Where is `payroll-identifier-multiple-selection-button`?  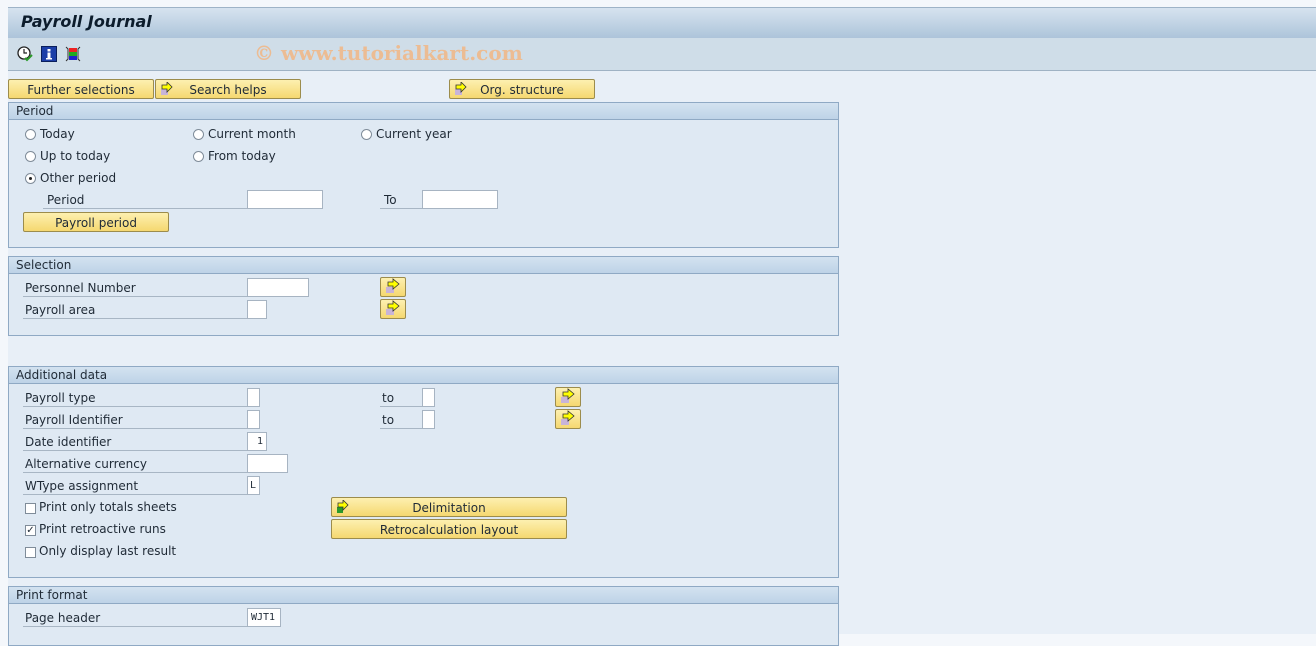 payroll-identifier-multiple-selection-button is located at coordinates (568, 419).